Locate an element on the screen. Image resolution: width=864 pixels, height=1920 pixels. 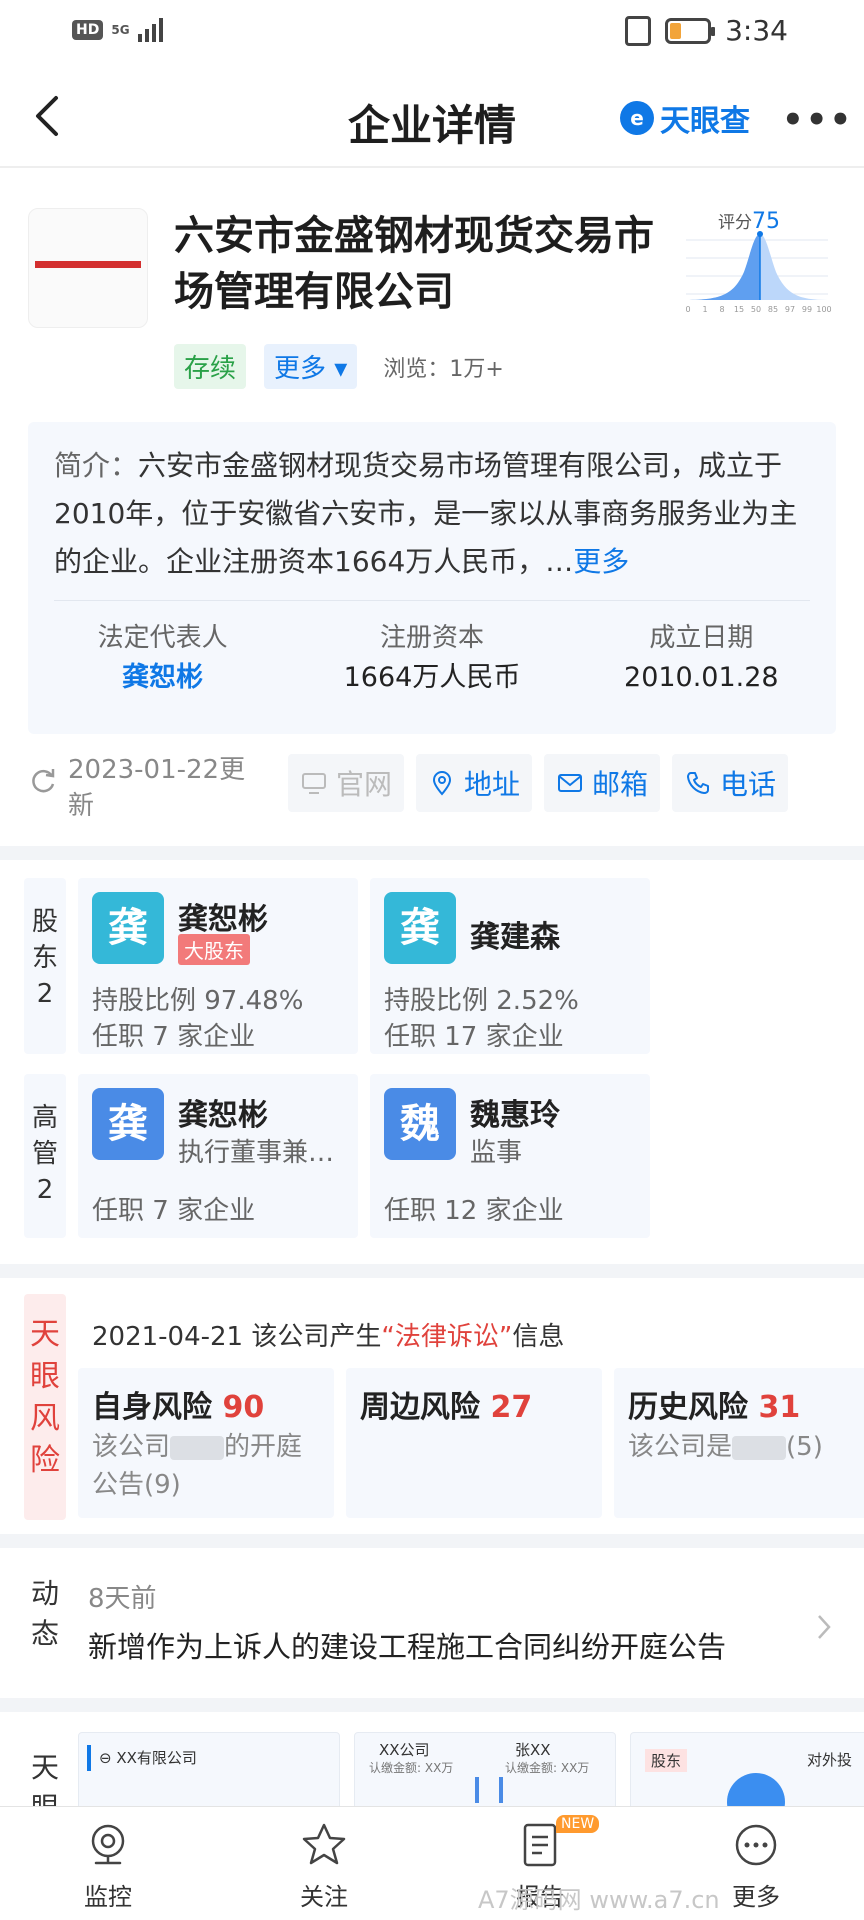
axis-tick: 1 is located at coordinates (704, 309).